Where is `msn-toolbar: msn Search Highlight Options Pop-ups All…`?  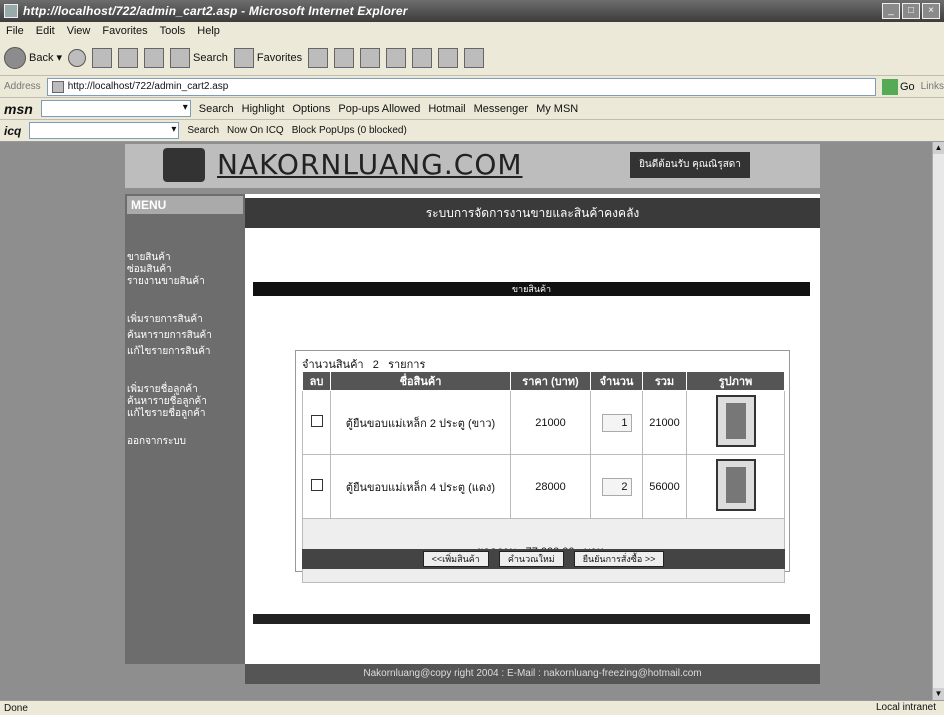
msn-toolbar: msn Search Highlight Options Pop-ups All… is located at coordinates (472, 109).